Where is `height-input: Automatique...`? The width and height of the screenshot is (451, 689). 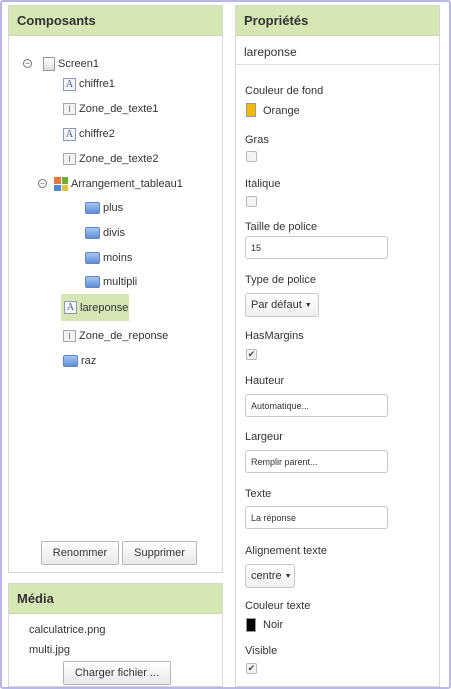 height-input: Automatique... is located at coordinates (316, 405).